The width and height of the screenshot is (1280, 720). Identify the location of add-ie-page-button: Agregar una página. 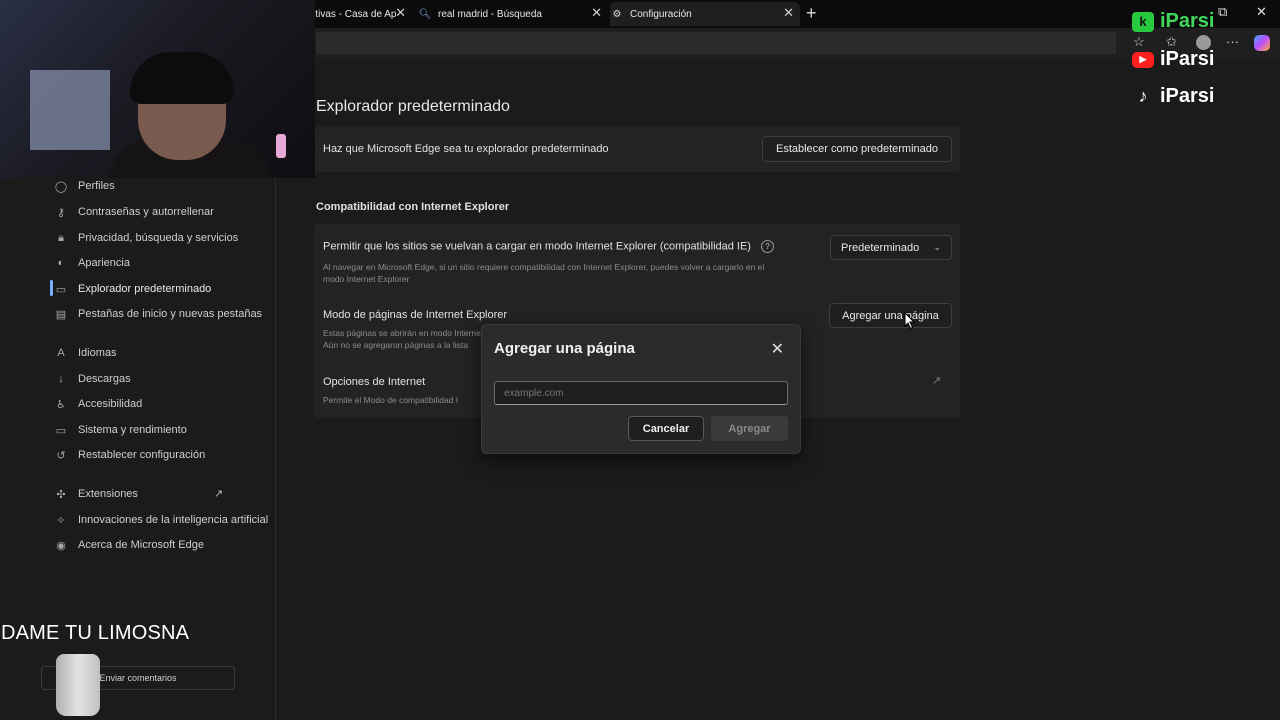
(890, 315).